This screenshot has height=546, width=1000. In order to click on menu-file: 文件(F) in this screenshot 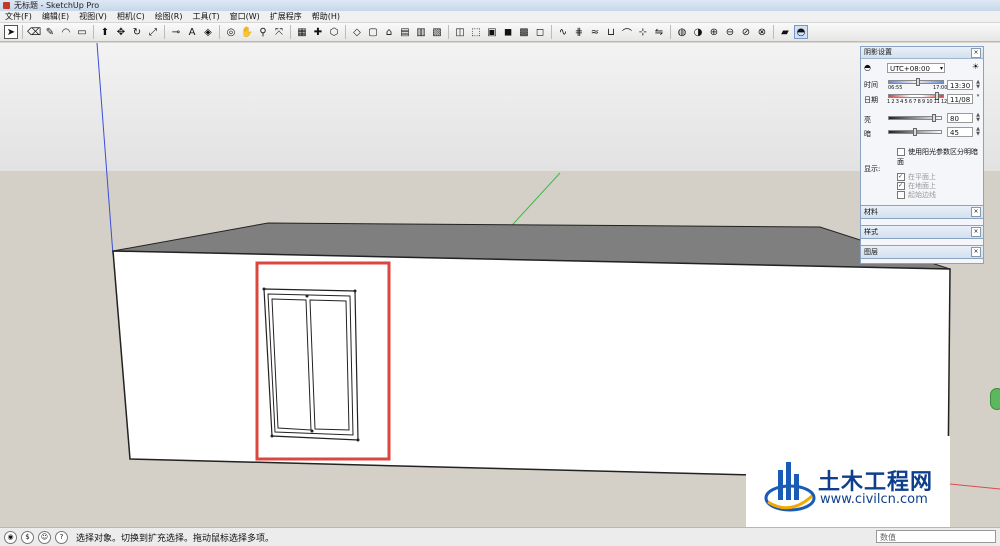, I will do `click(18, 16)`.